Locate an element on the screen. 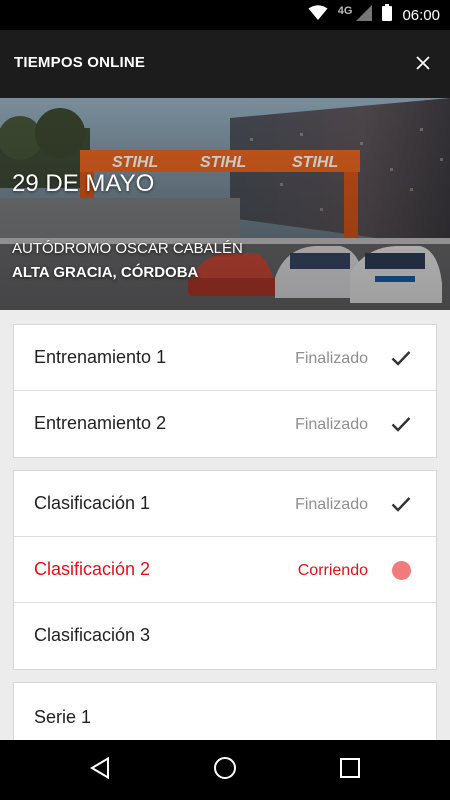 Image resolution: width=450 pixels, height=800 pixels. event-city: ALTA GRACIA, CÓRDOBA is located at coordinates (105, 272).